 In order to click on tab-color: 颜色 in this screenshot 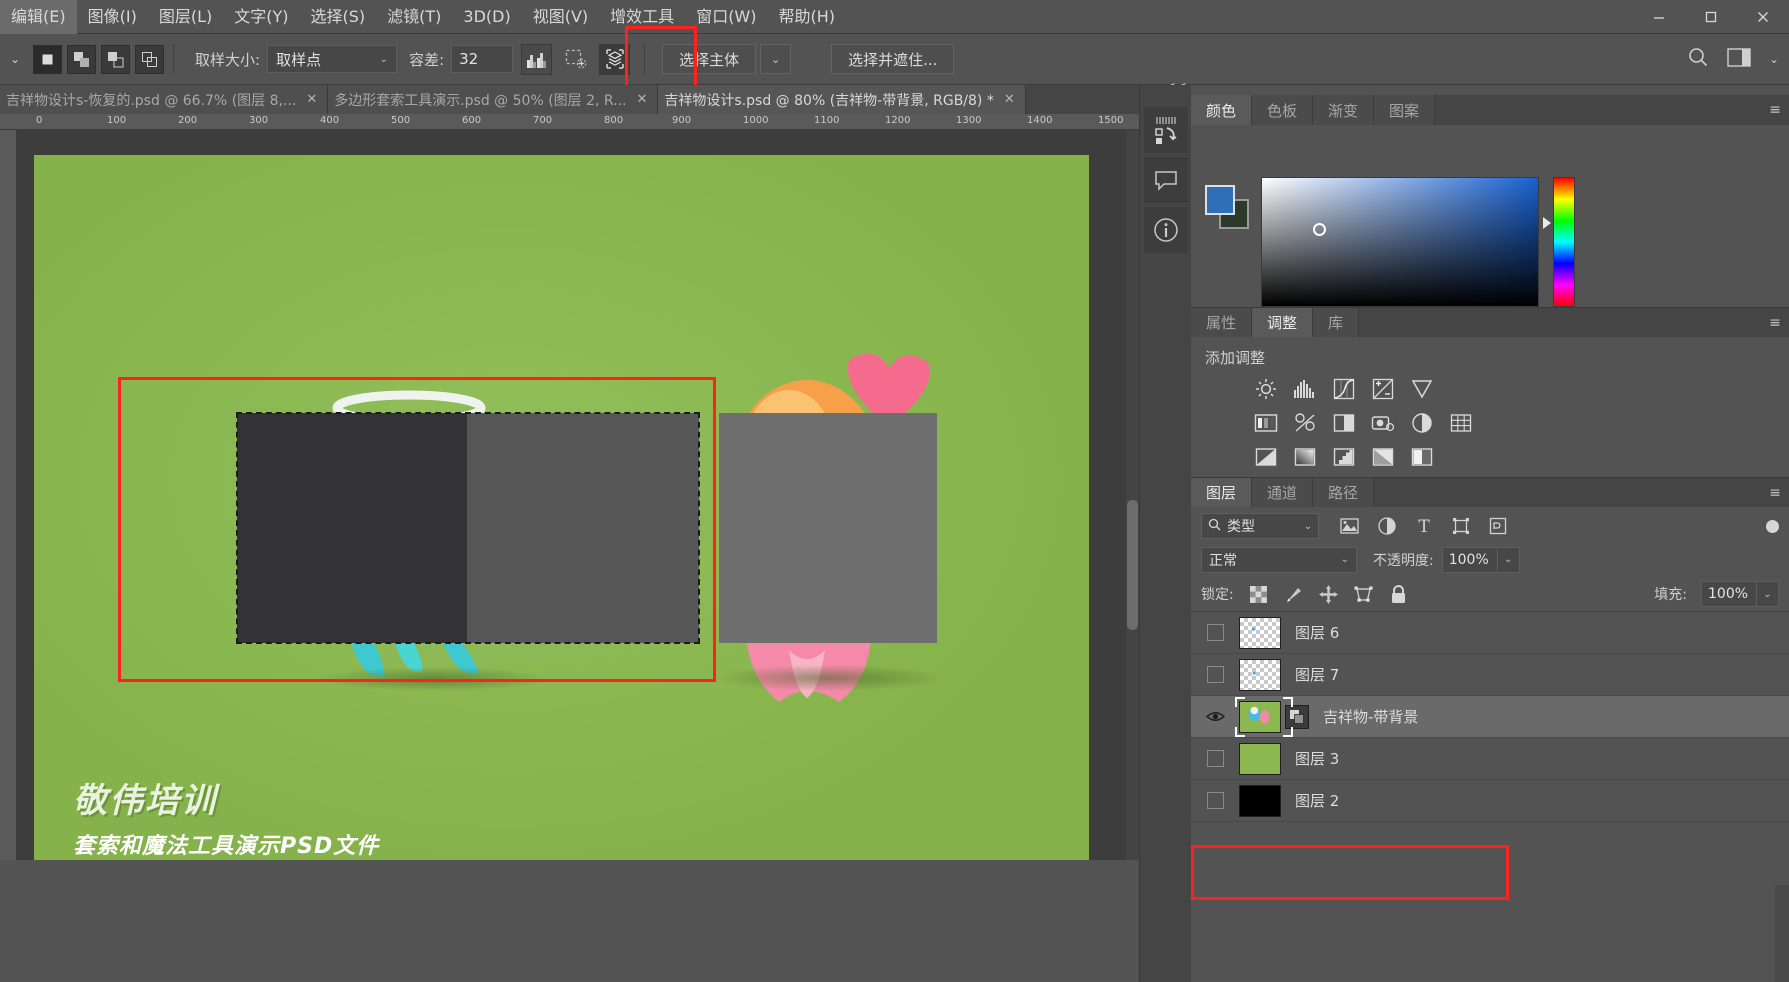, I will do `click(1222, 110)`.